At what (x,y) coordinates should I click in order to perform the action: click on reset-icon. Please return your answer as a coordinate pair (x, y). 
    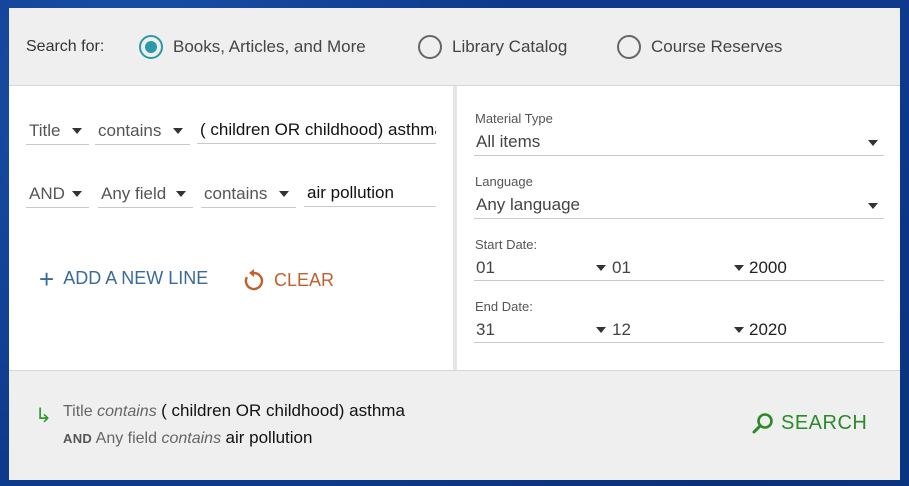
    Looking at the image, I should click on (254, 280).